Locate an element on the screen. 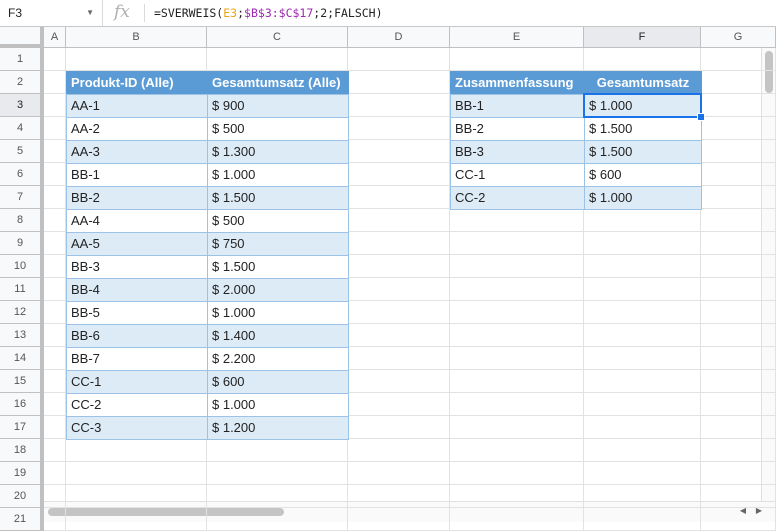 This screenshot has width=776, height=531. row-header-17: 17 is located at coordinates (22, 427).